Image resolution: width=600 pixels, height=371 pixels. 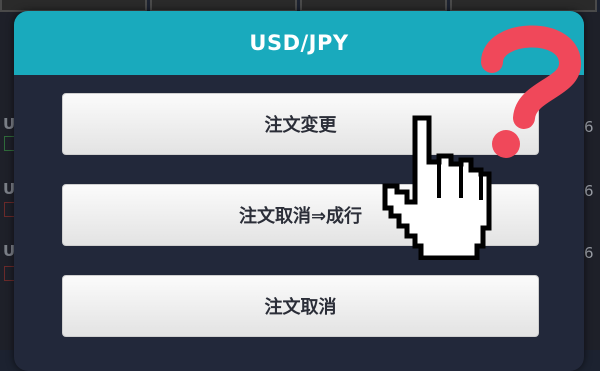 I want to click on cancel-order-button: 注文取消, so click(x=300, y=306).